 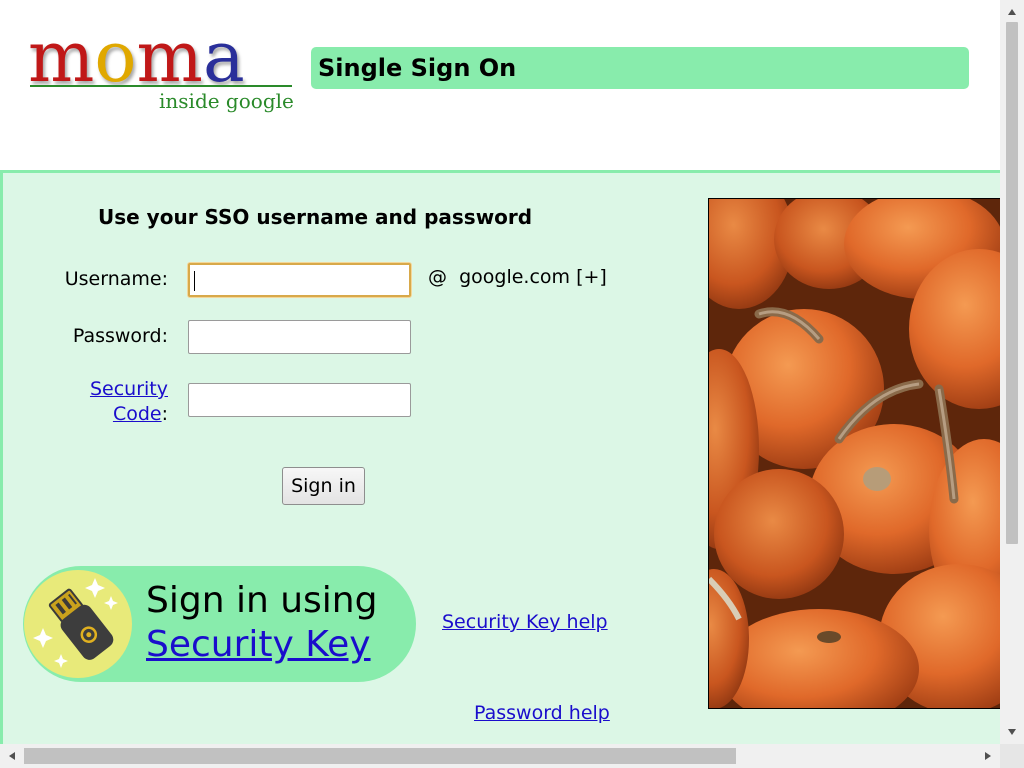 I want to click on security-code-link-line2: Code, so click(x=137, y=414).